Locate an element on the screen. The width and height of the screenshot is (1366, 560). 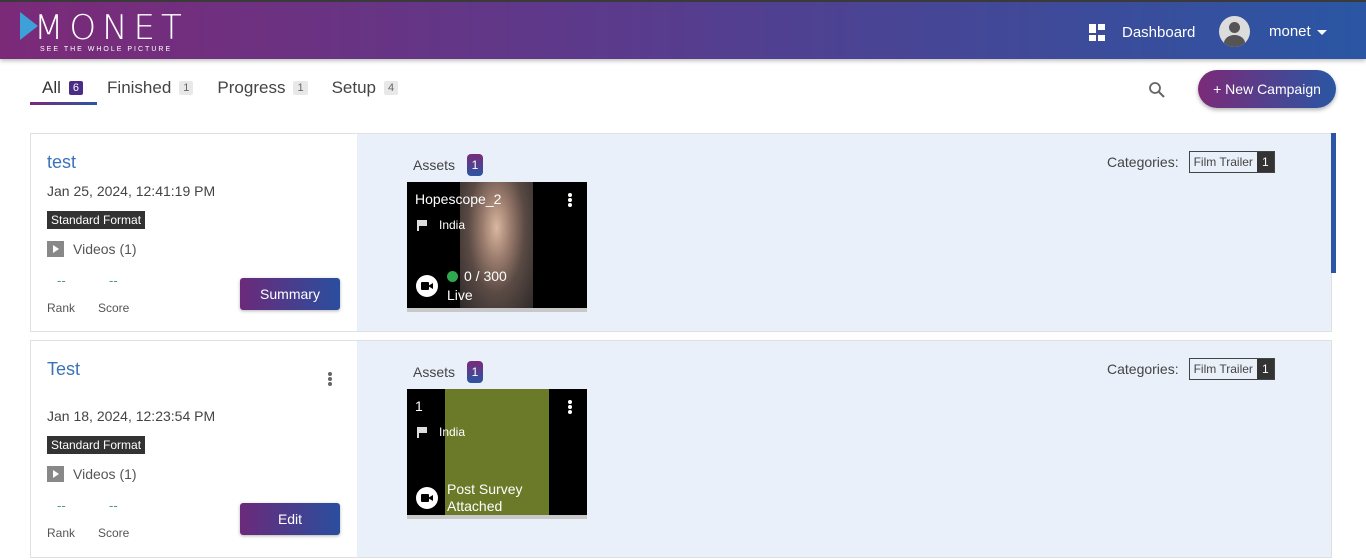
monet-logo: MONET SEE THE WHOLE PICTURE is located at coordinates (102, 32).